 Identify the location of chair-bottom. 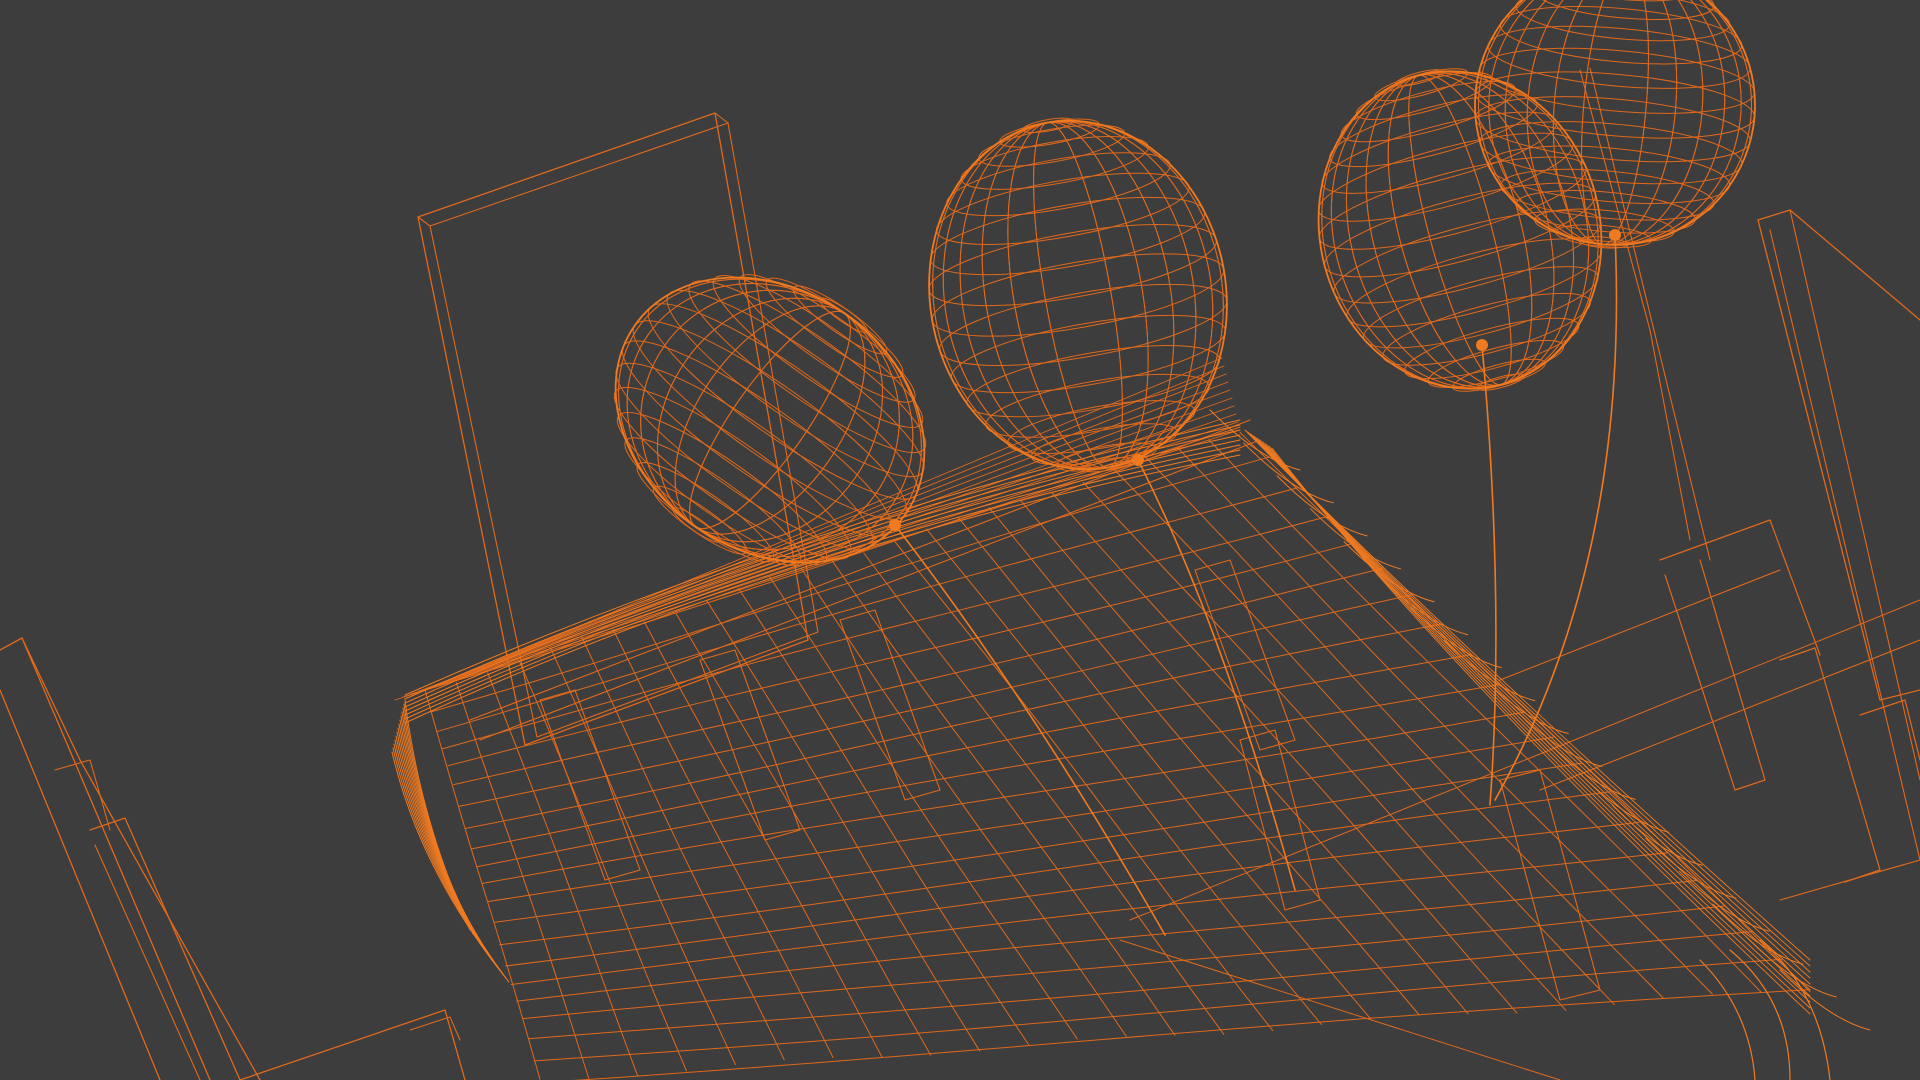
(352, 1044).